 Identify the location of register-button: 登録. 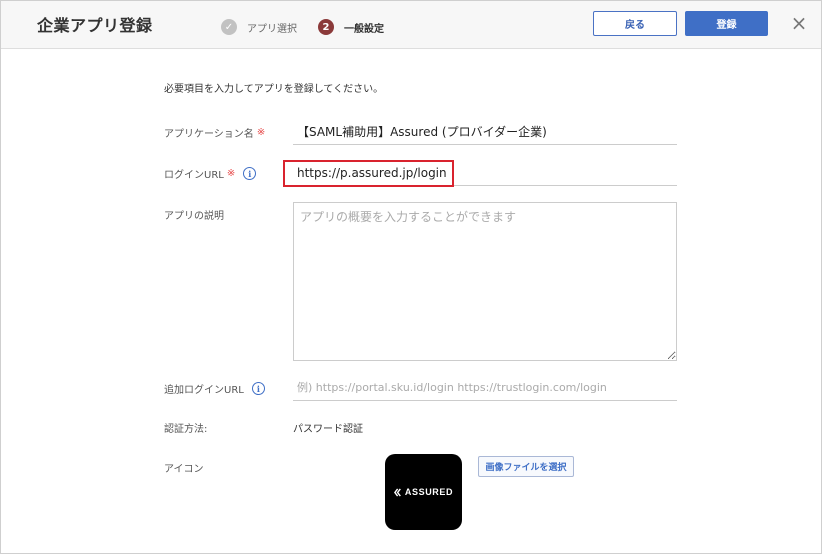
(726, 23).